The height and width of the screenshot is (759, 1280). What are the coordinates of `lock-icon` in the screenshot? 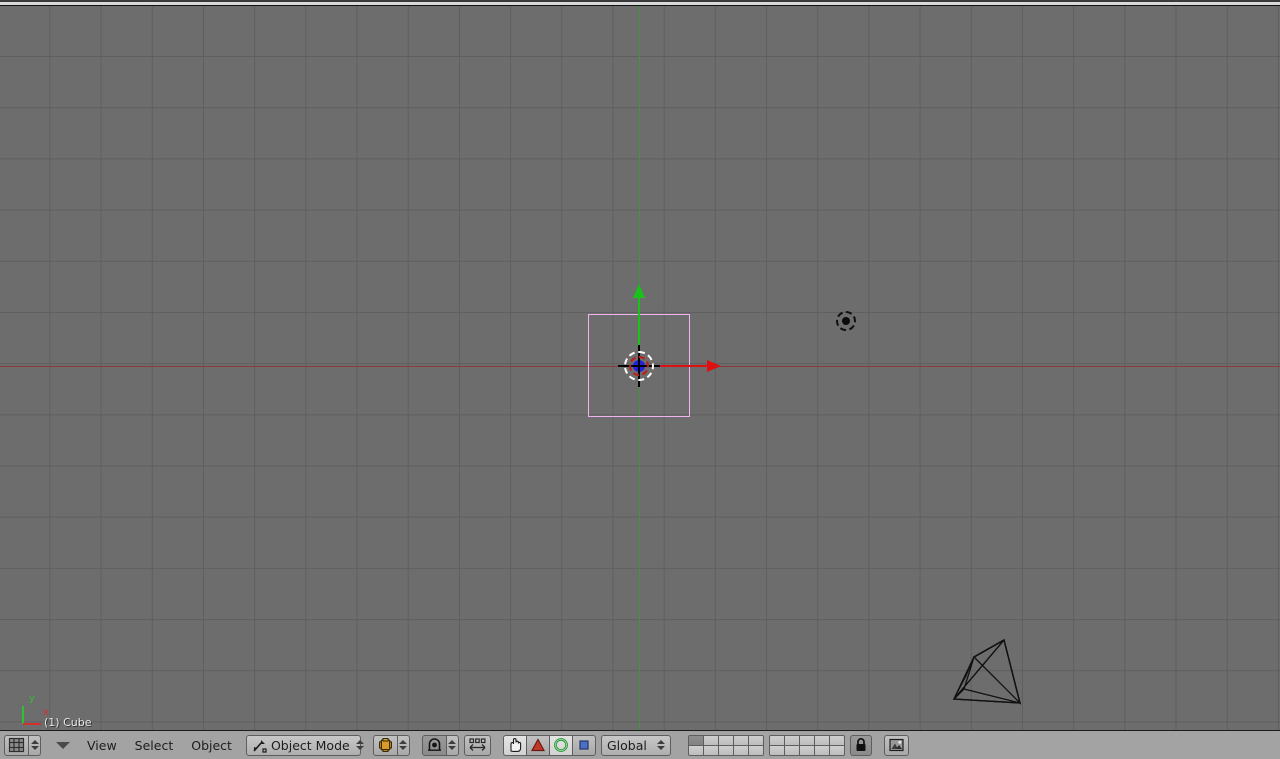 It's located at (861, 744).